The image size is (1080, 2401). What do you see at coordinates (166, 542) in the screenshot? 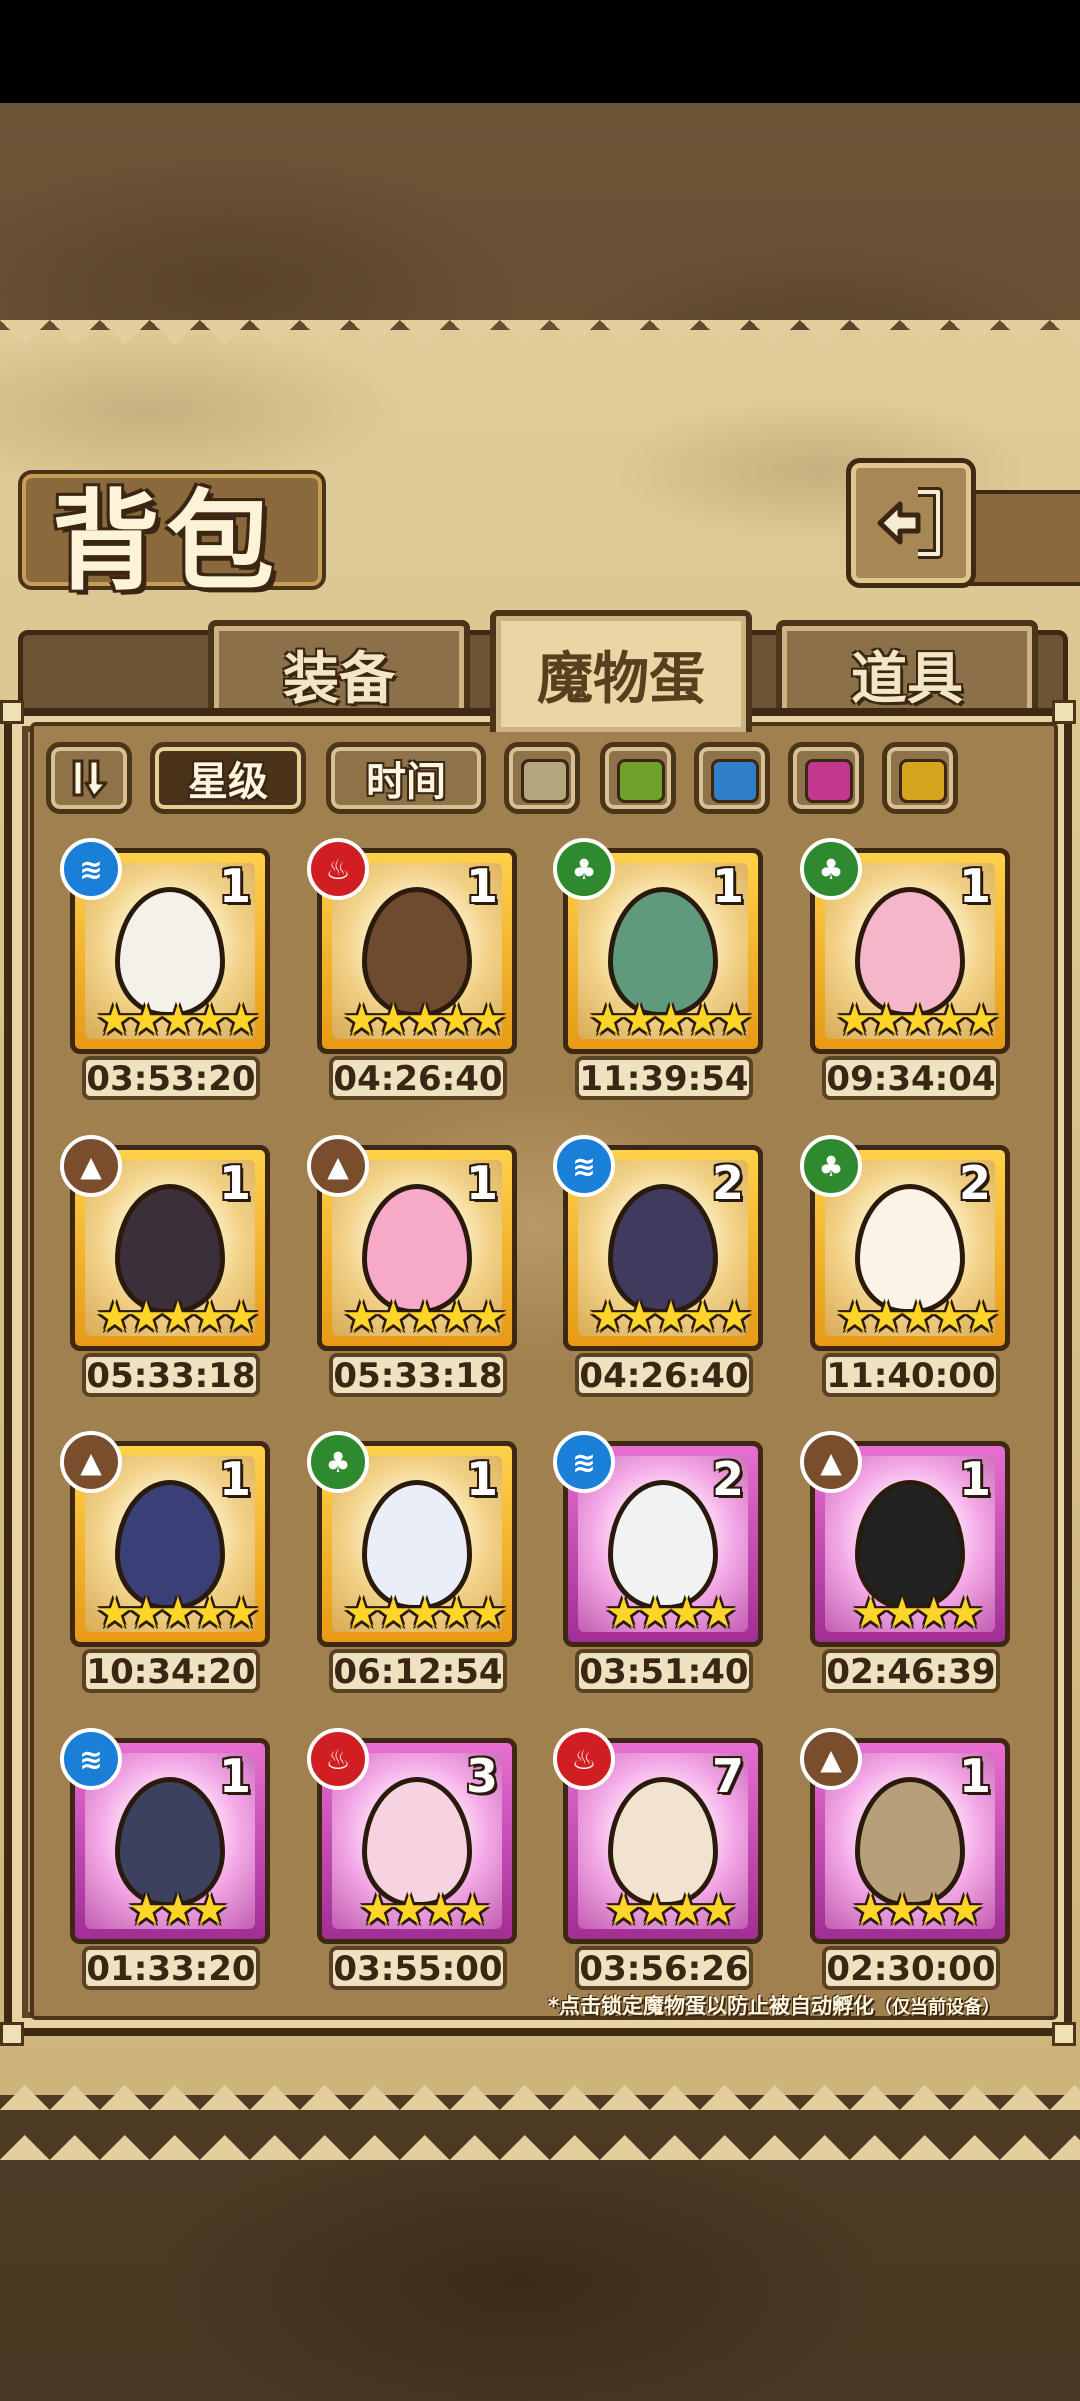
I see `page-title: 背包` at bounding box center [166, 542].